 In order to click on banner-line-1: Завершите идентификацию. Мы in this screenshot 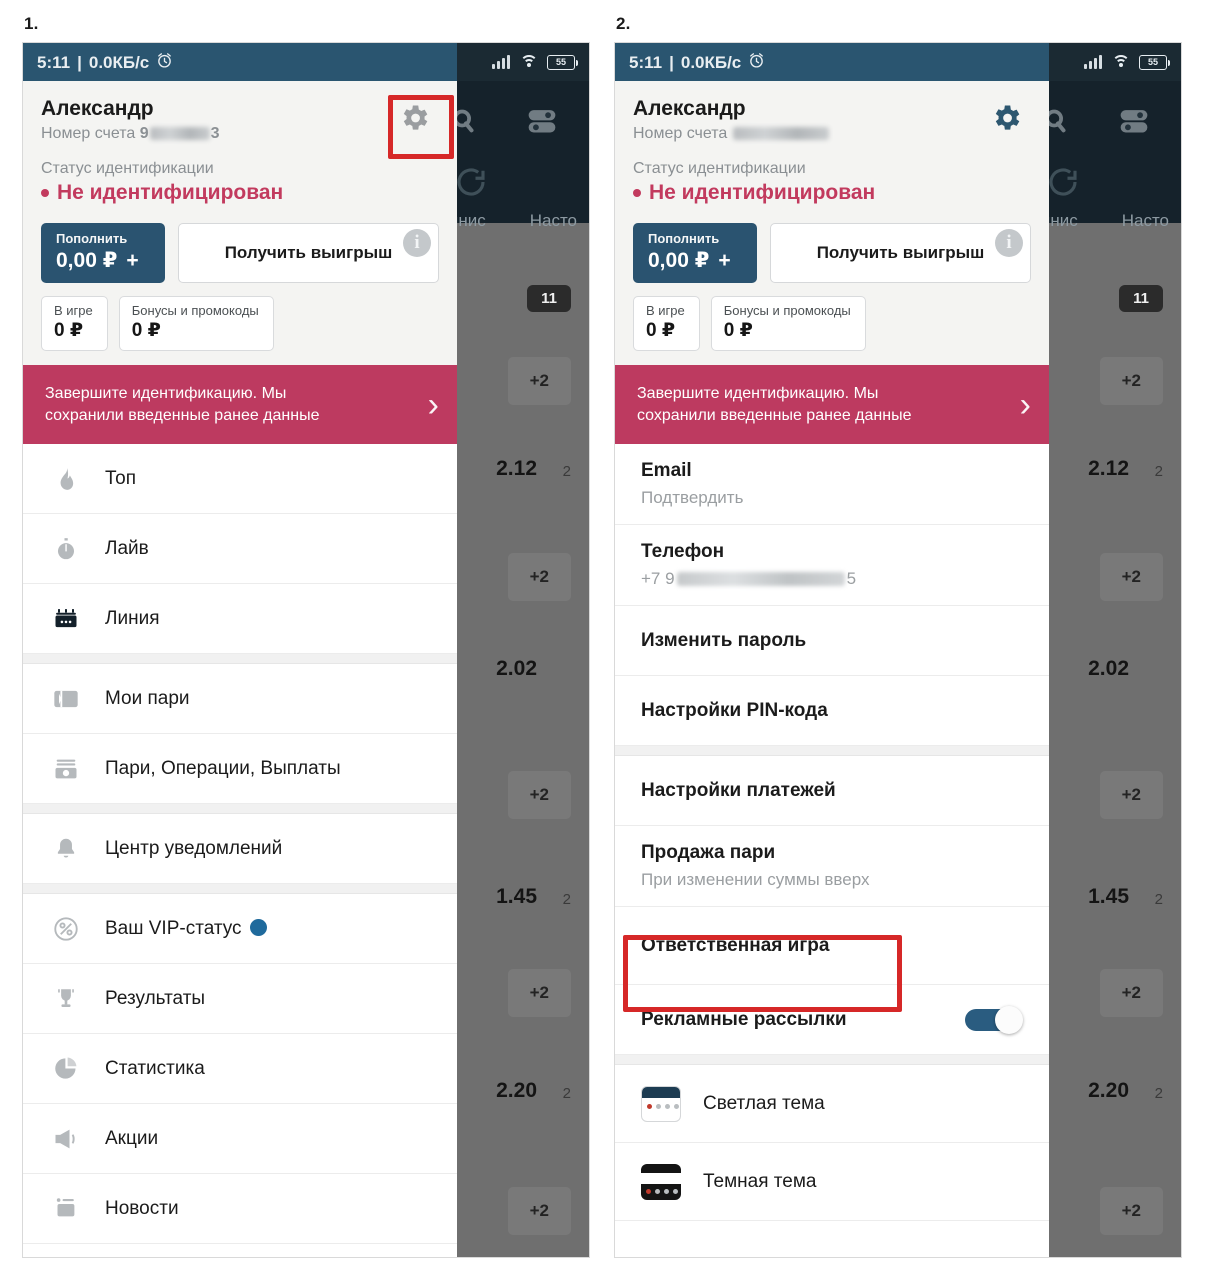, I will do `click(166, 393)`.